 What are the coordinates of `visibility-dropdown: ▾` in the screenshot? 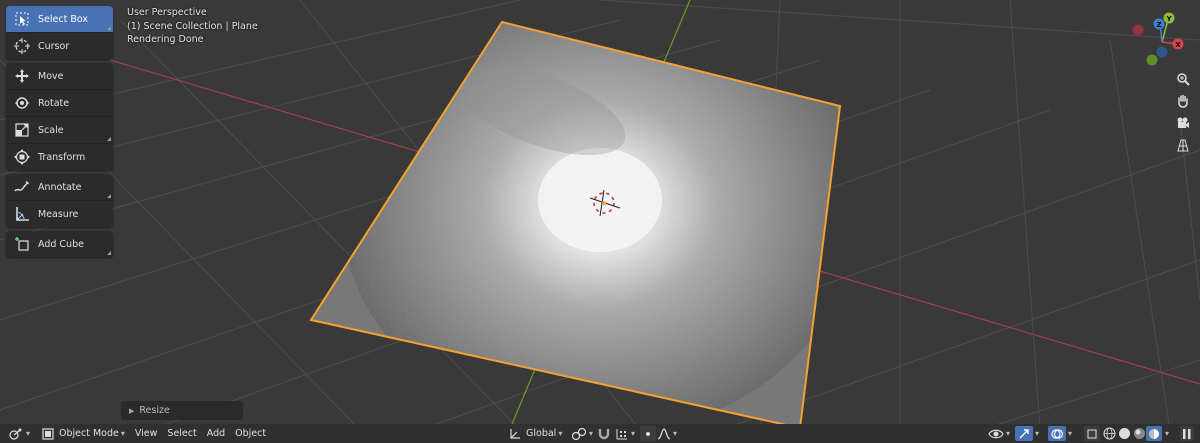 It's located at (999, 433).